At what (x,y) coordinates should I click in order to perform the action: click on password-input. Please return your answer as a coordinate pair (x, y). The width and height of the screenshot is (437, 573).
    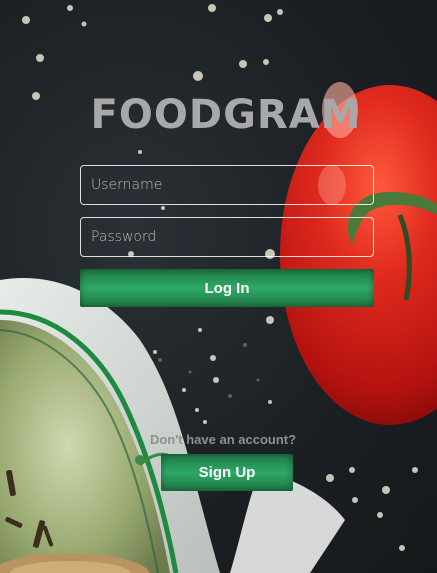
    Looking at the image, I should click on (227, 237).